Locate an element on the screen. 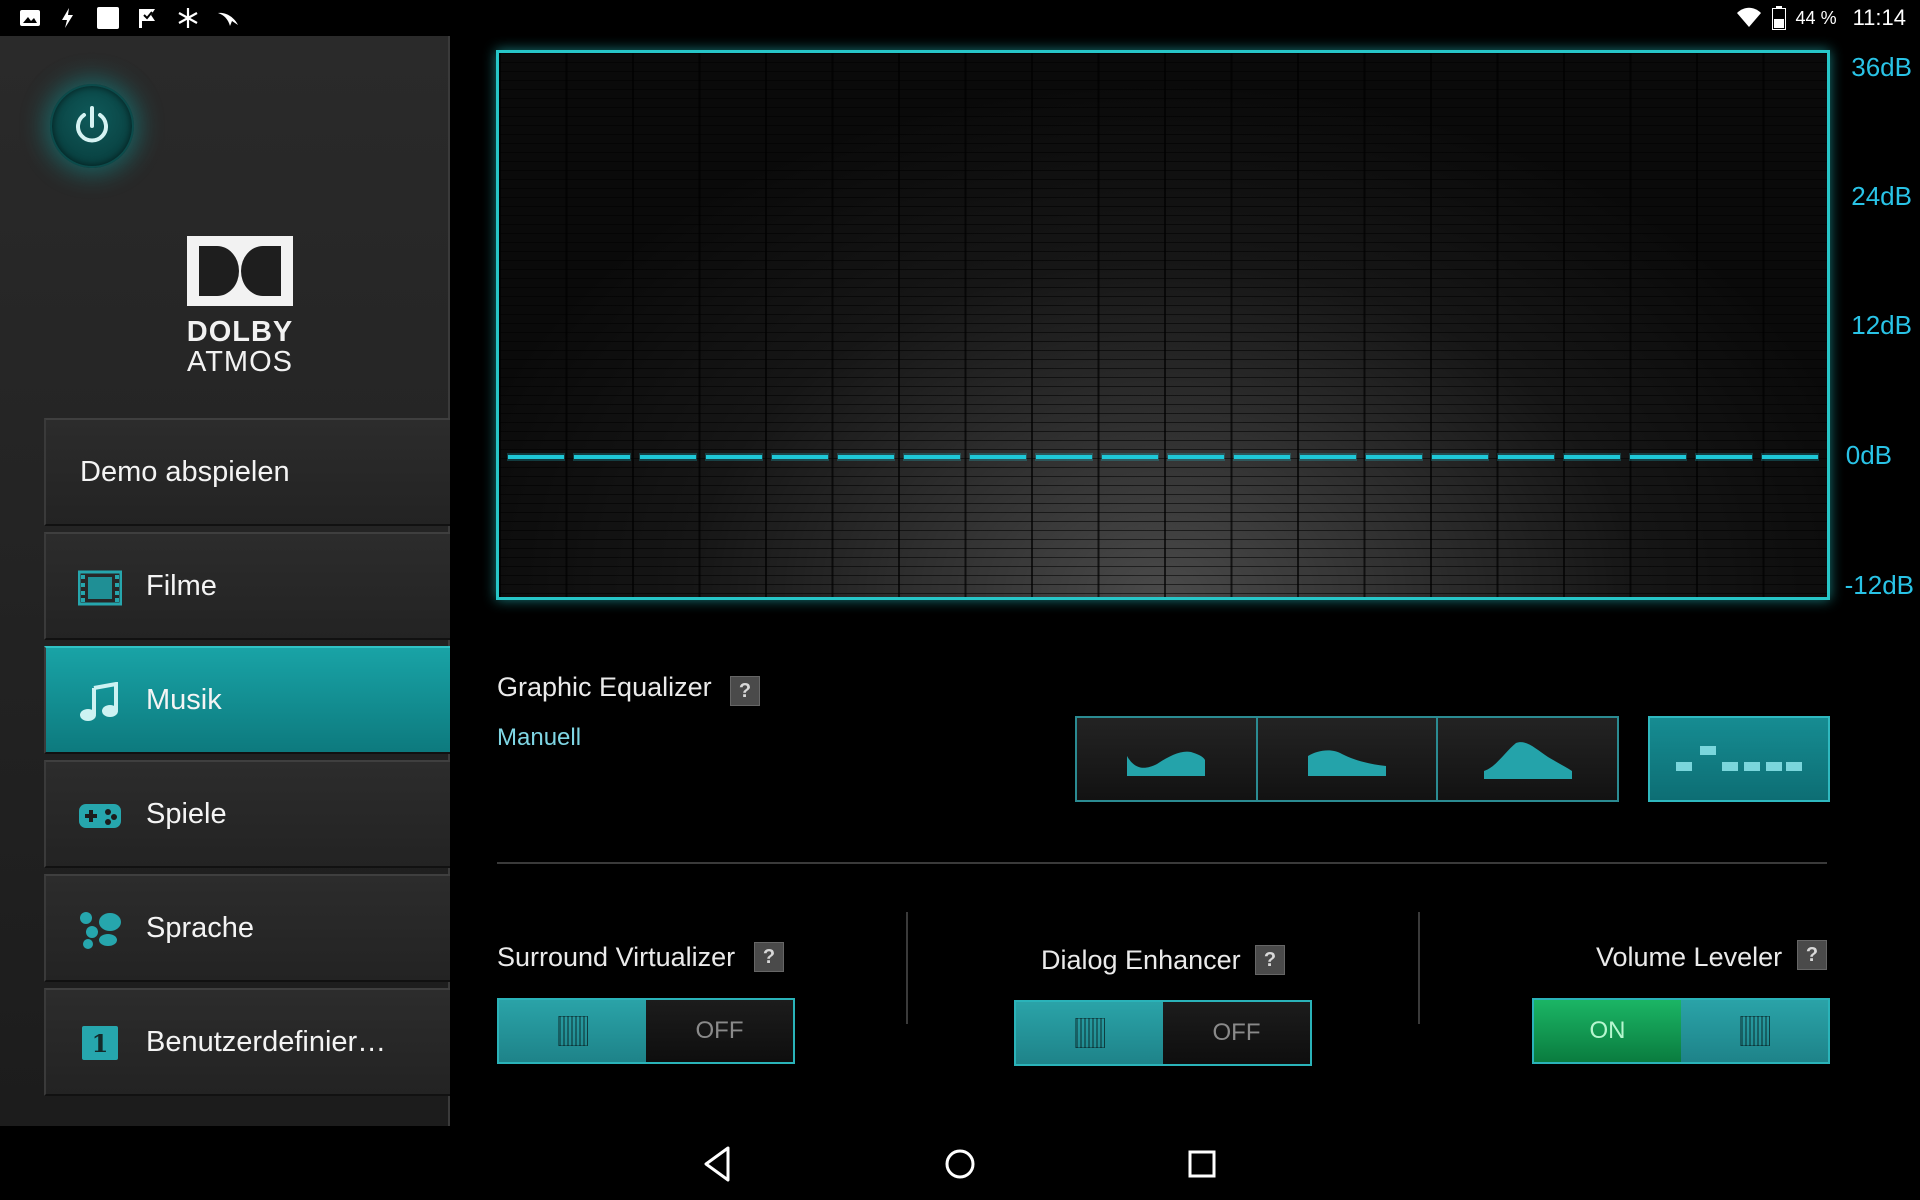  dialog-help-icon: ? is located at coordinates (1270, 960).